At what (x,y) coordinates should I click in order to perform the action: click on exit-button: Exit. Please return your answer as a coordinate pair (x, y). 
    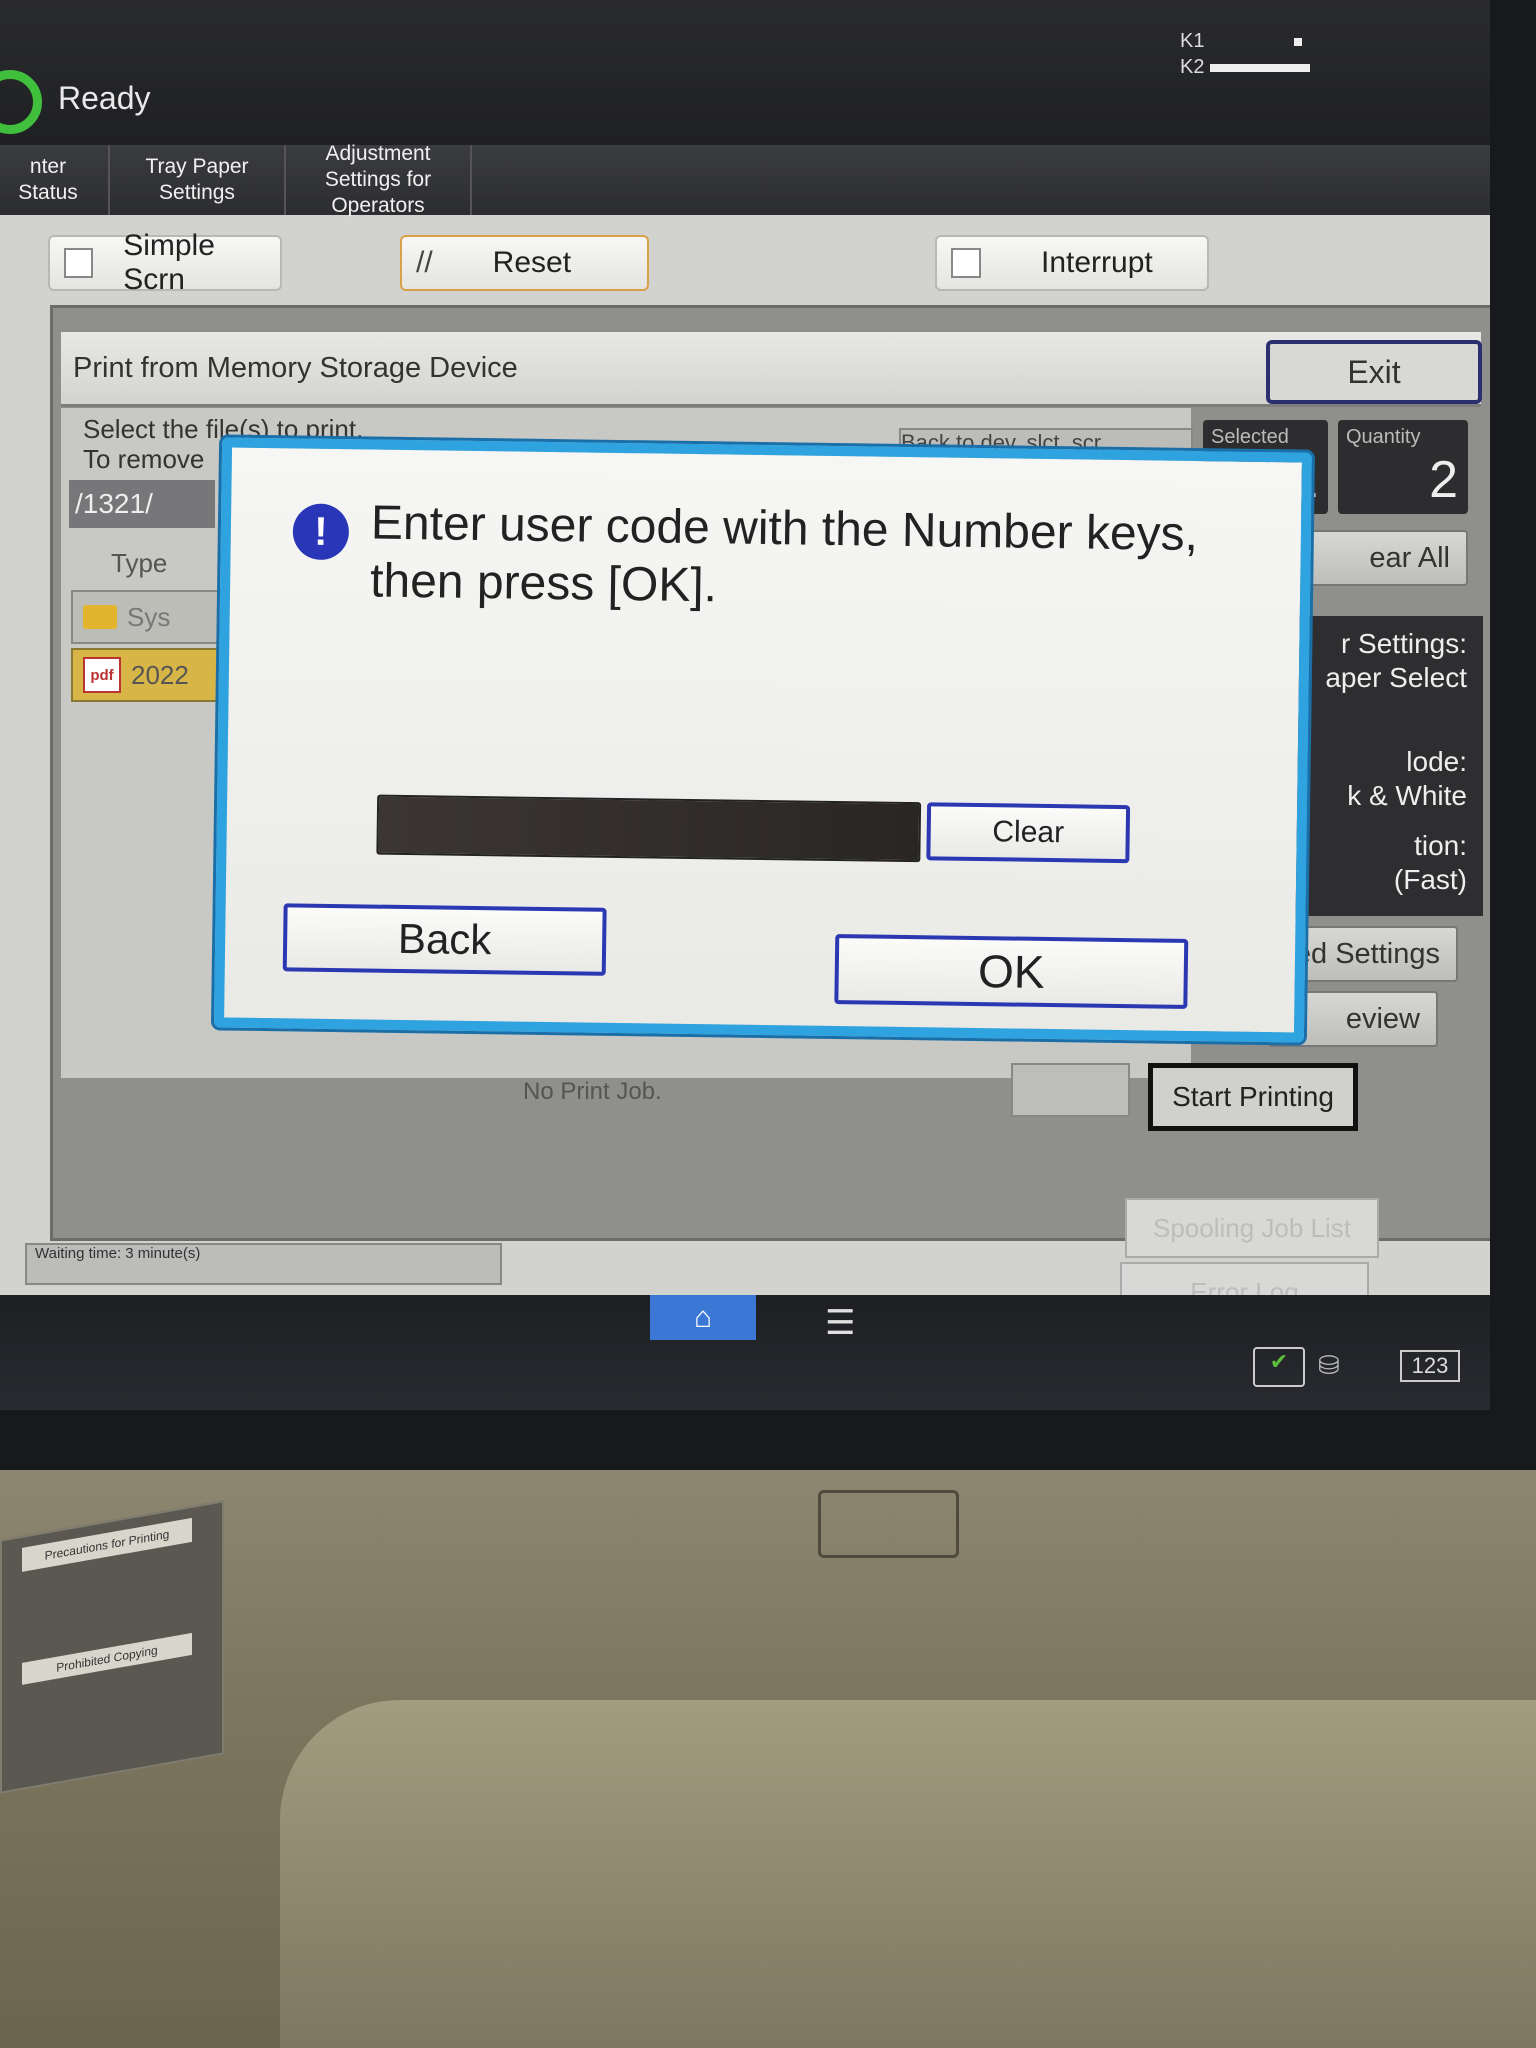
    Looking at the image, I should click on (1374, 372).